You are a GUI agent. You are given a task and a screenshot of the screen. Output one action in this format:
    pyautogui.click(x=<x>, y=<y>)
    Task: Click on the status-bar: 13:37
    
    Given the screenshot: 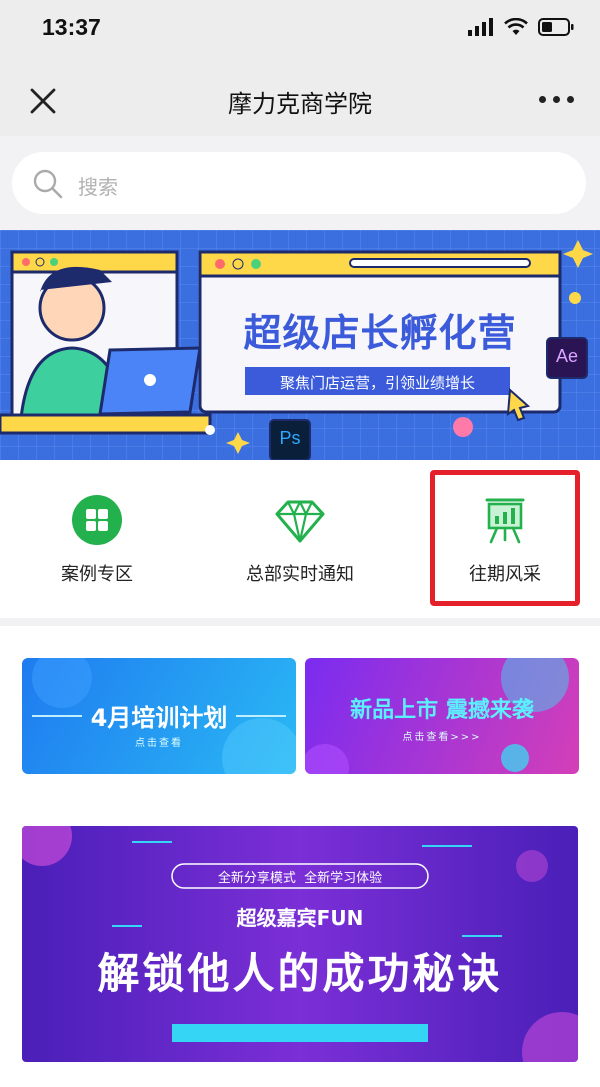 What is the action you would take?
    pyautogui.click(x=300, y=31)
    